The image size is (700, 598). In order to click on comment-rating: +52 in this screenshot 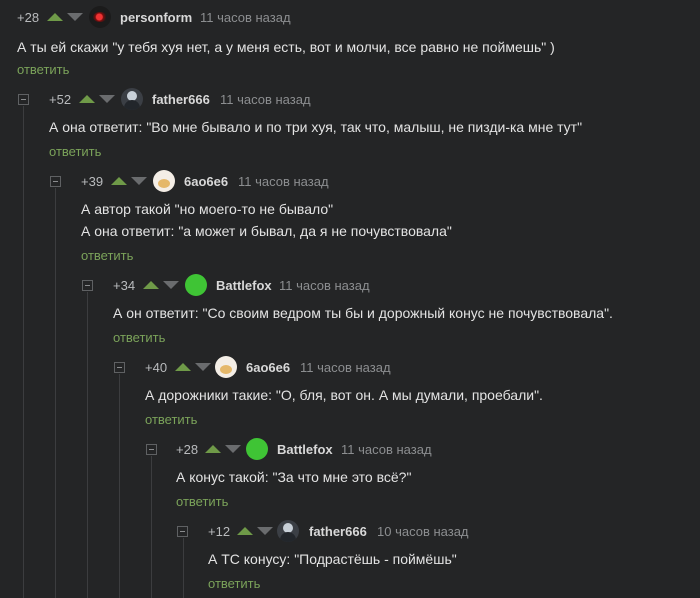, I will do `click(60, 99)`.